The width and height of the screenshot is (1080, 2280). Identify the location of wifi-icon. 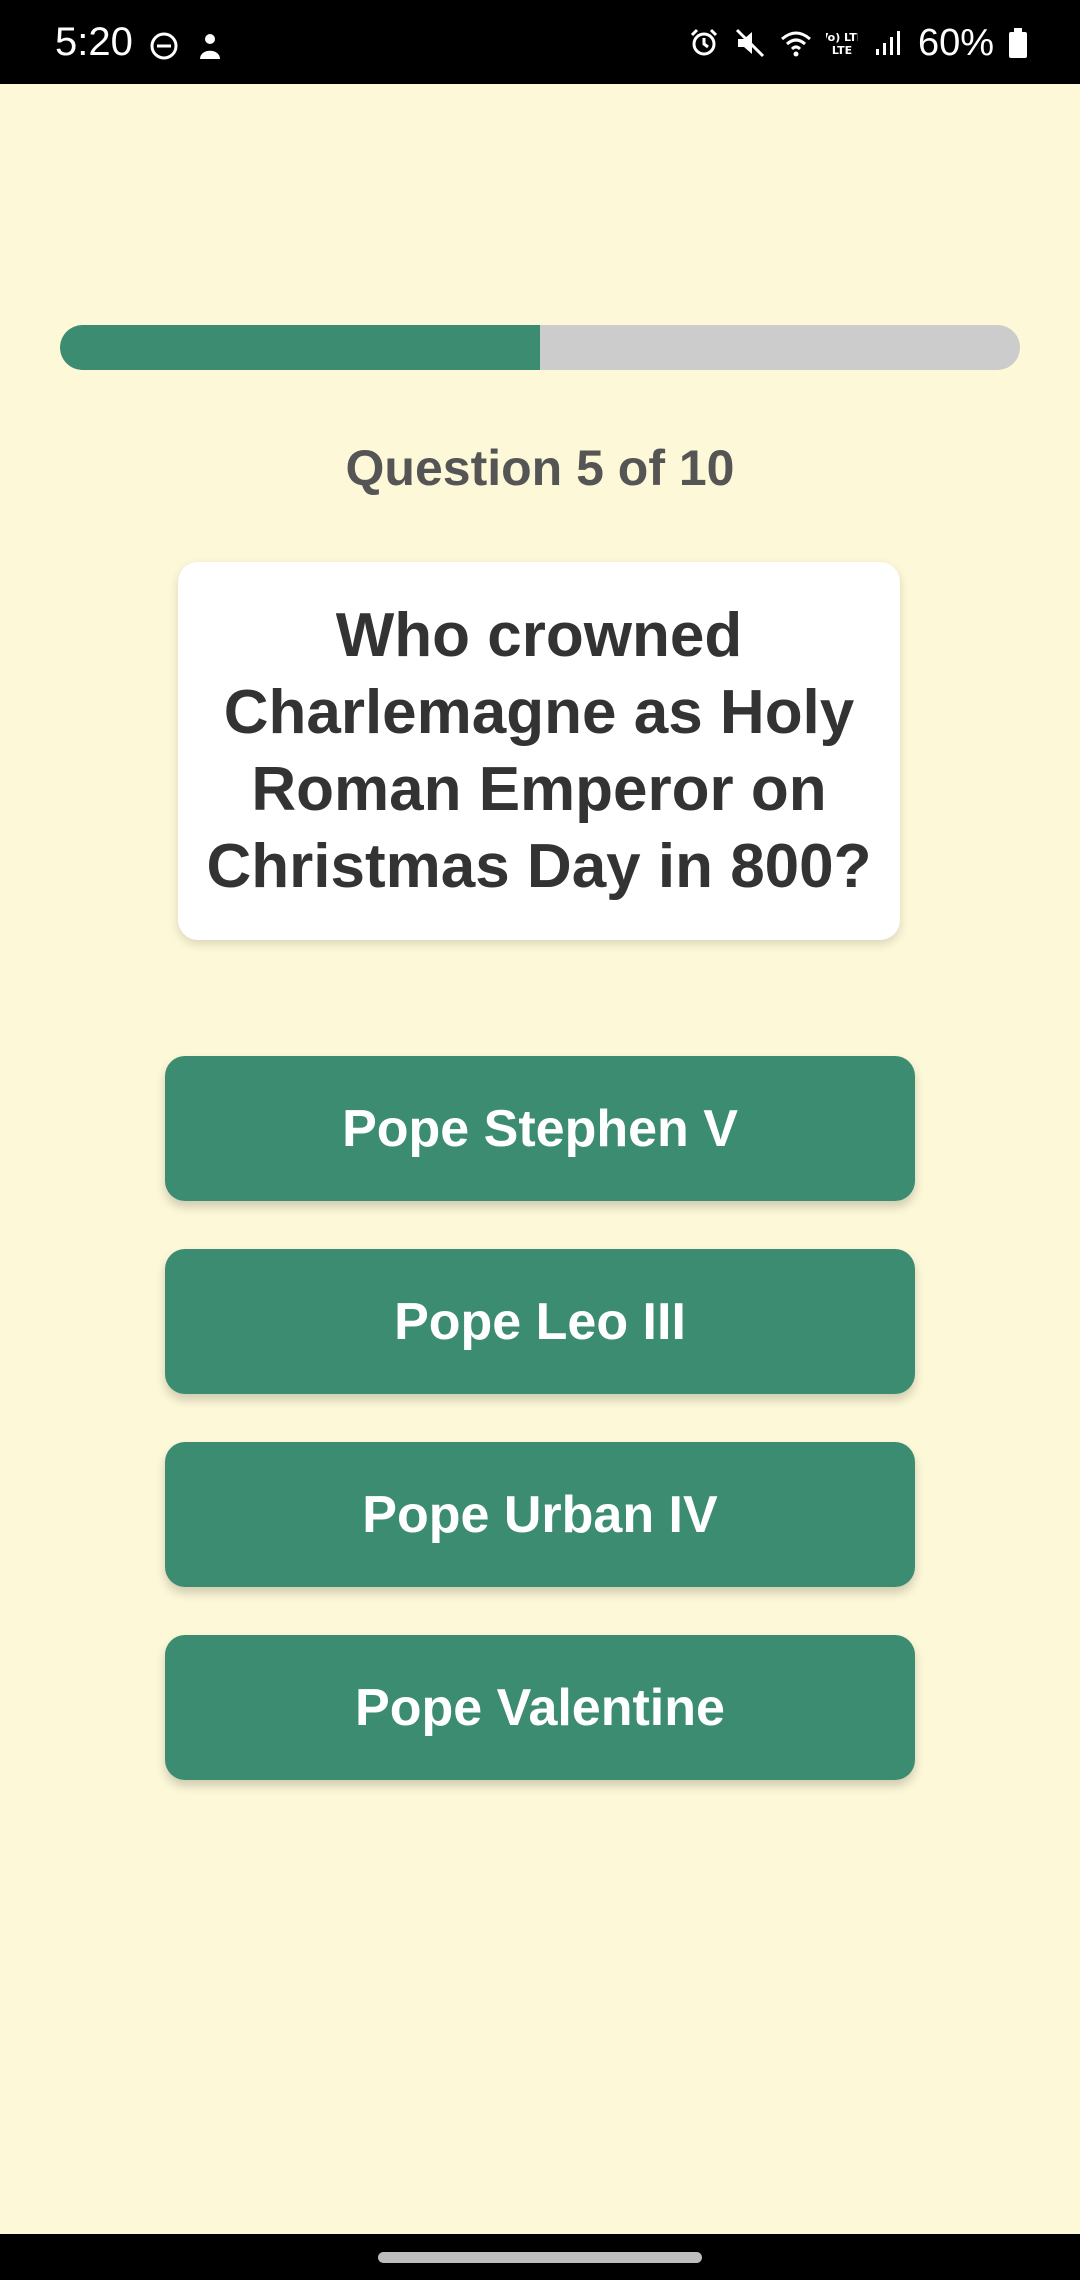
(796, 43).